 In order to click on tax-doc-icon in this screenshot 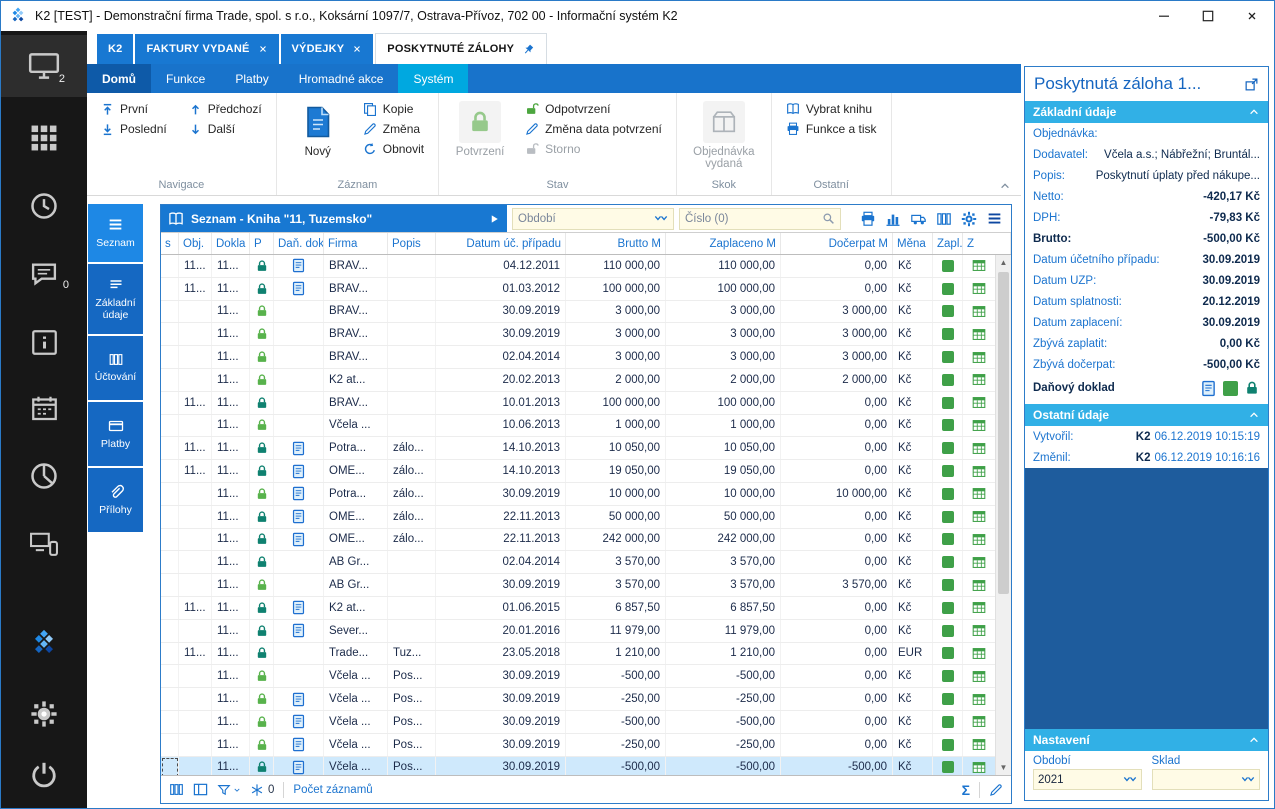, I will do `click(1208, 388)`.